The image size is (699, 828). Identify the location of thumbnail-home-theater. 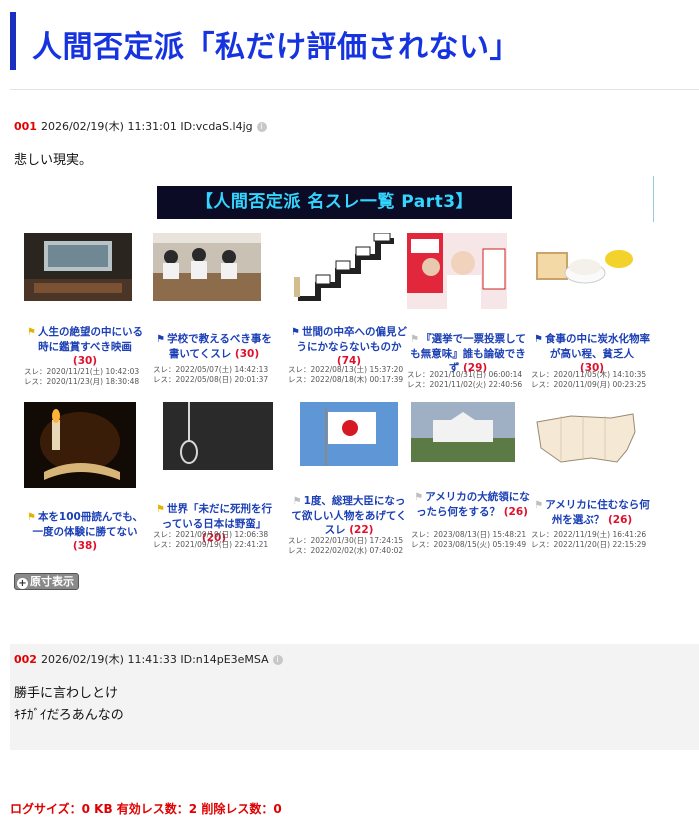
(78, 267).